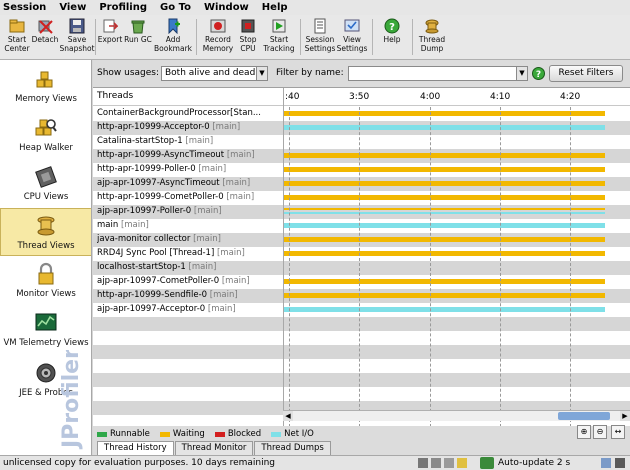 This screenshot has height=470, width=630. What do you see at coordinates (190, 183) in the screenshot?
I see `thread-name: ajp-apr-10997-AsyncTimeout [main]` at bounding box center [190, 183].